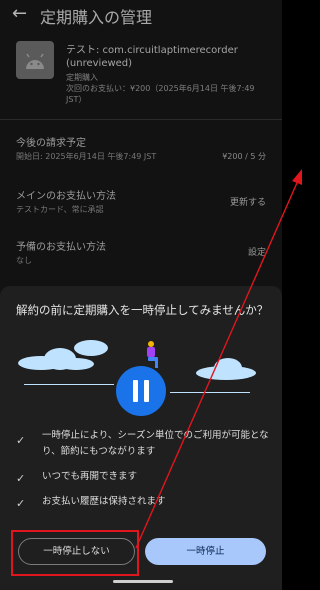  I want to click on main-payment-value: テストカード、常に承認, so click(60, 209).